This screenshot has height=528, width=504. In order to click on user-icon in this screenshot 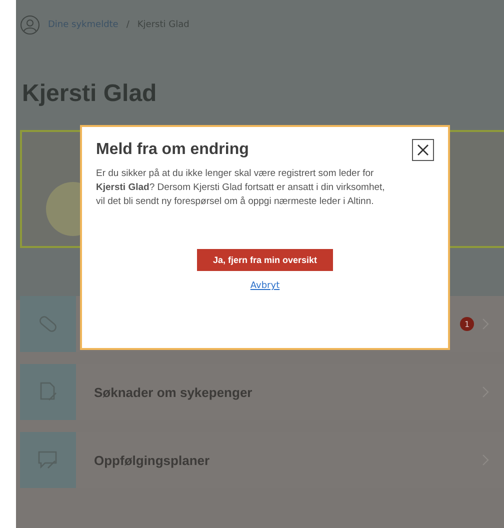, I will do `click(30, 25)`.